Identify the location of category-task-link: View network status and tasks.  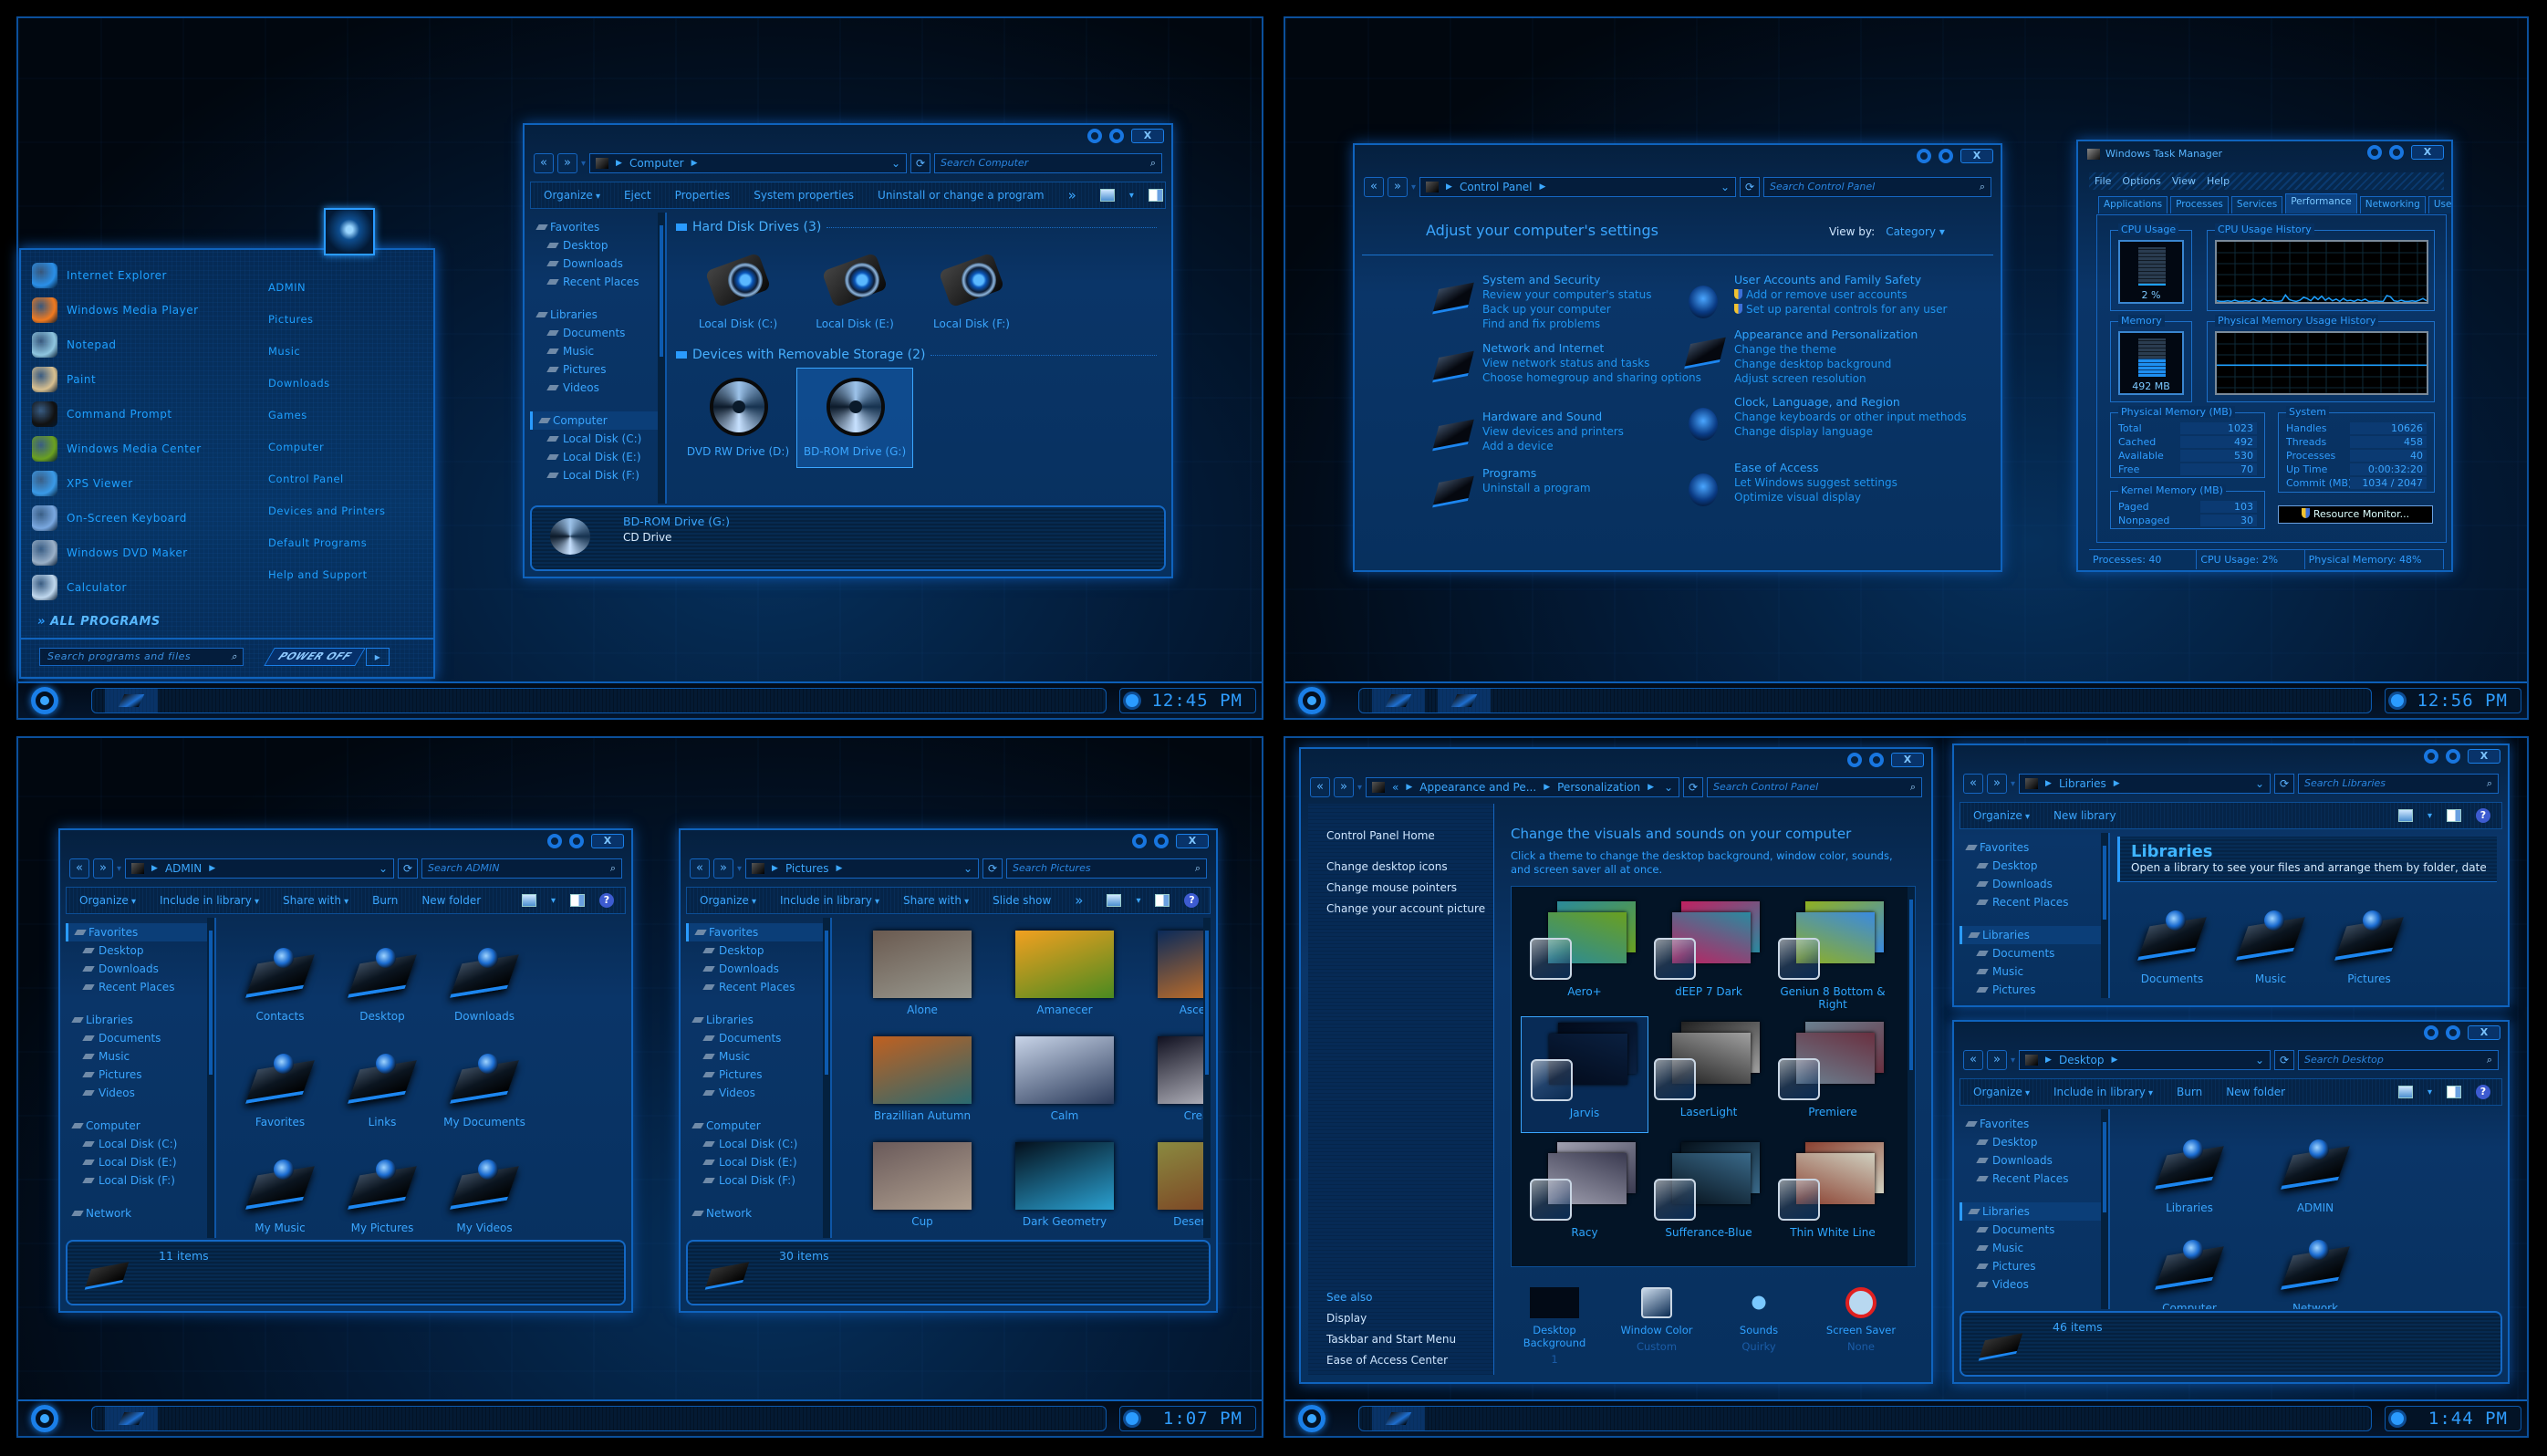
(1596, 363).